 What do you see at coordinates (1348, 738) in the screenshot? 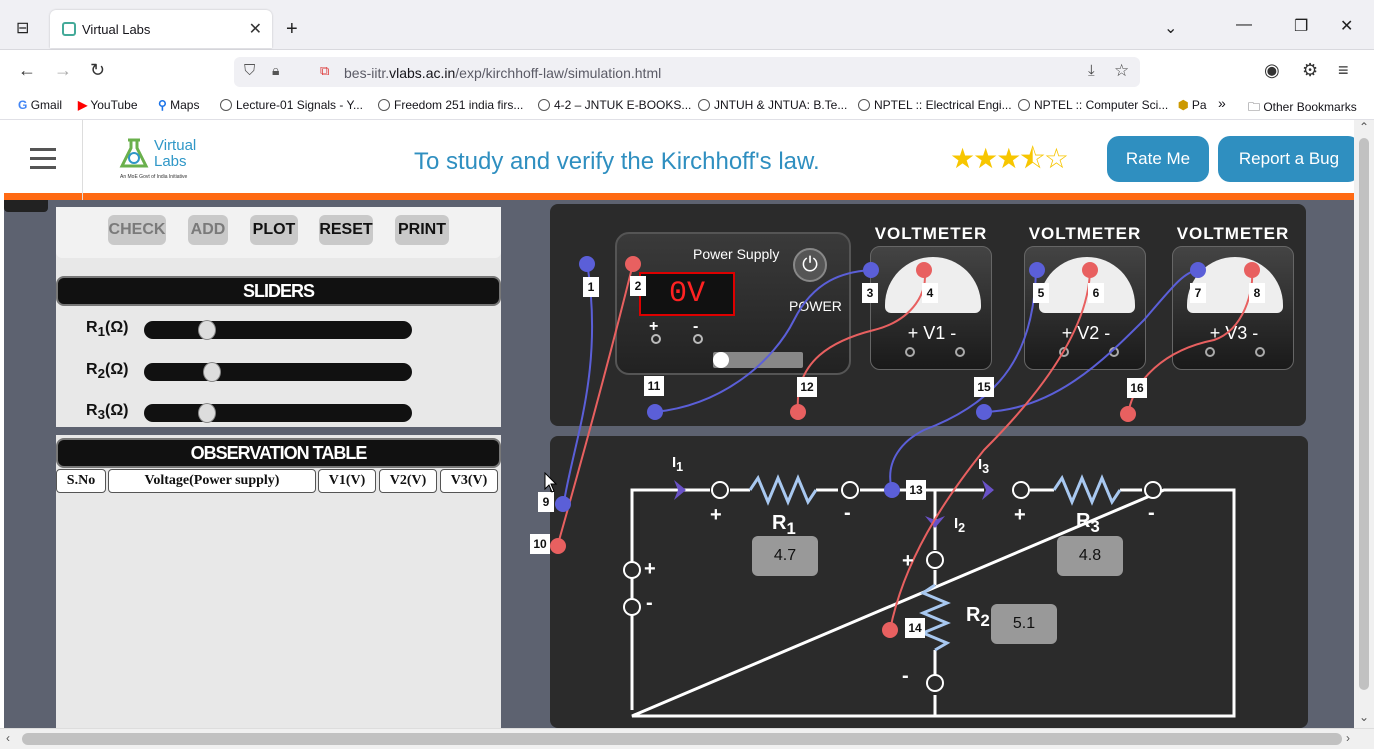
I see `scroll-right-icon: ›` at bounding box center [1348, 738].